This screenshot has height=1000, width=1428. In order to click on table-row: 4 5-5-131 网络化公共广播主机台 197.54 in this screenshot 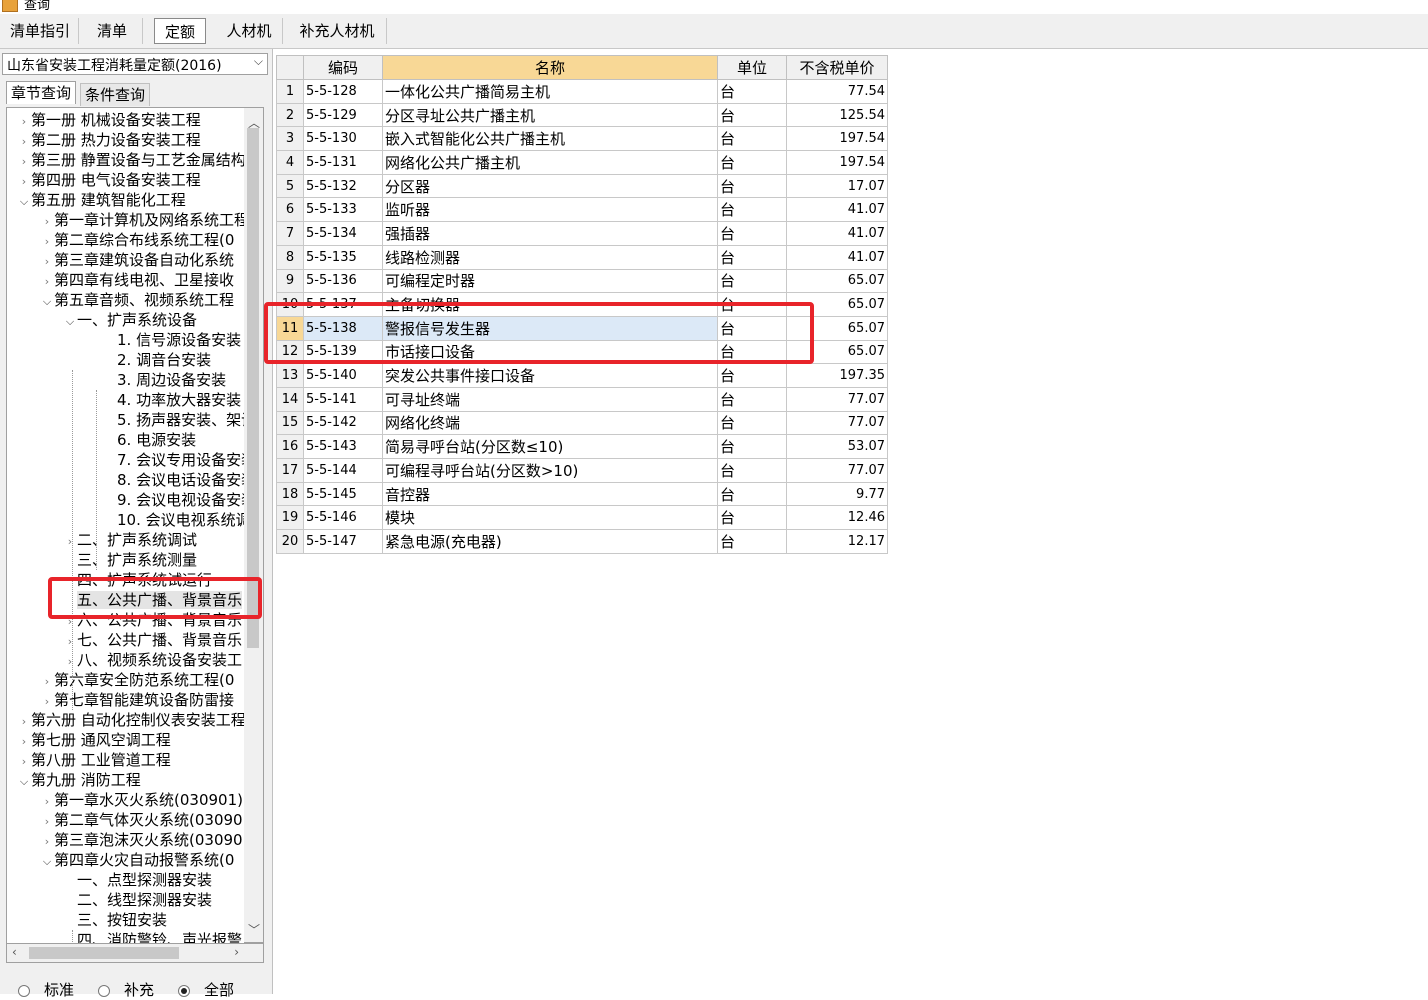, I will do `click(582, 162)`.